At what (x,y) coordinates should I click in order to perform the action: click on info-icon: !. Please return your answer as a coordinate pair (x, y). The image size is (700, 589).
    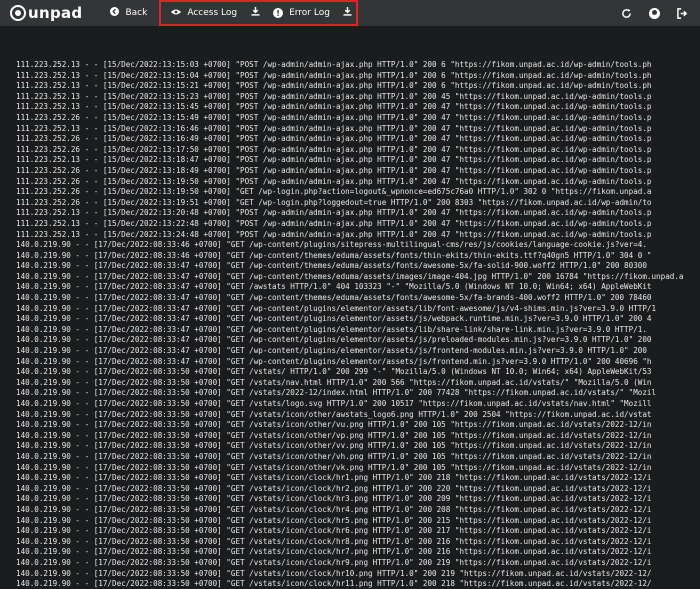
    Looking at the image, I should click on (278, 13).